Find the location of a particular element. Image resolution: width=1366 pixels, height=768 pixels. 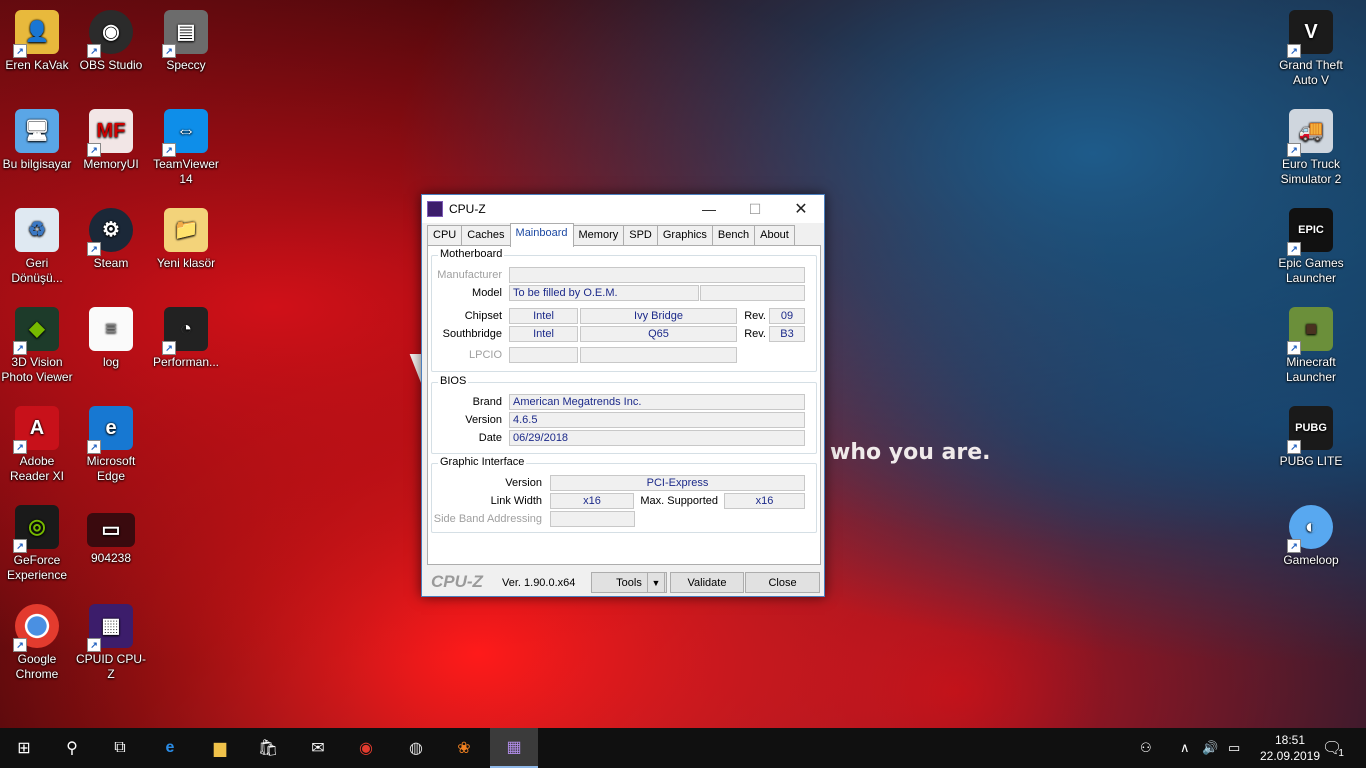

tray-people: ⚇ is located at coordinates (1146, 748).